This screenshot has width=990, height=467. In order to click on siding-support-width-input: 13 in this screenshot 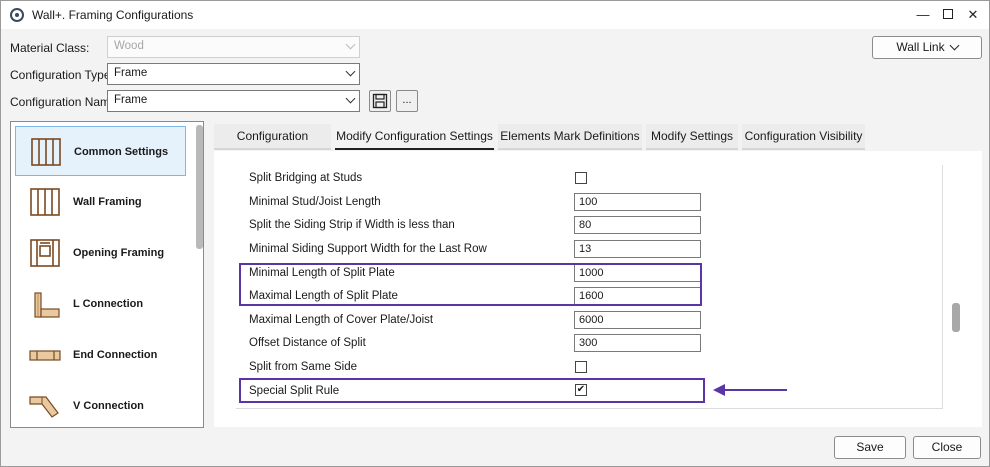, I will do `click(637, 249)`.